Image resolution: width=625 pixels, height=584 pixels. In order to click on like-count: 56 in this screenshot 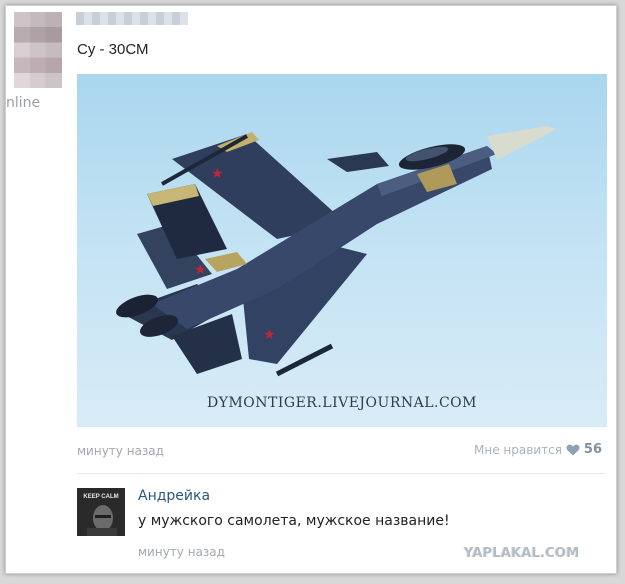, I will do `click(592, 449)`.